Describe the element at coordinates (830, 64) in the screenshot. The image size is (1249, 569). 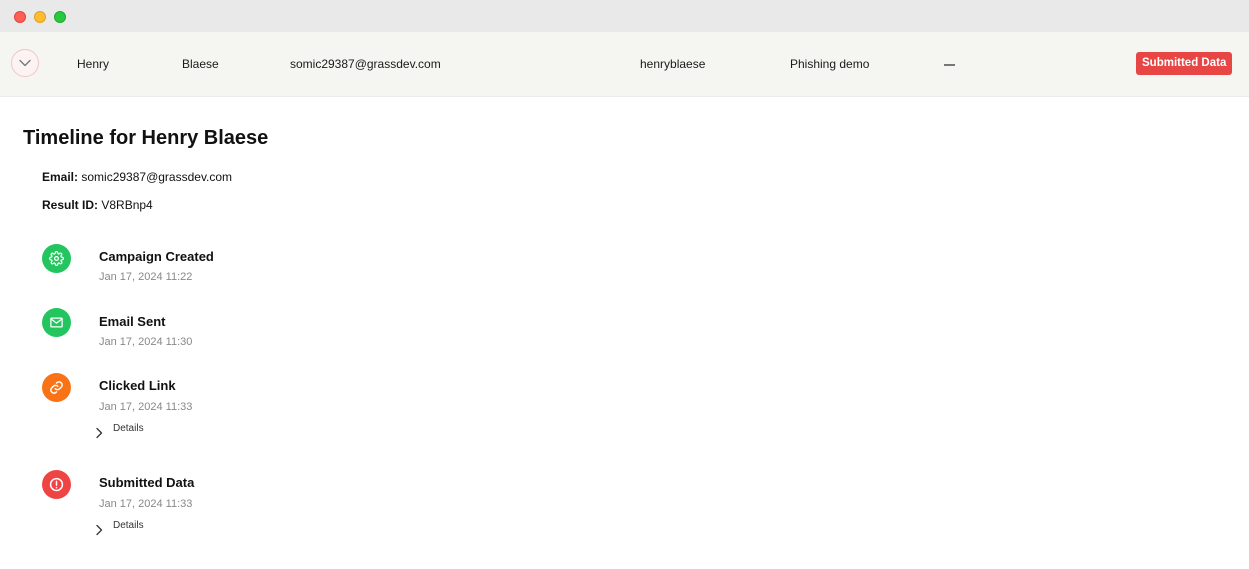
I see `position-cell: Phishing demo` at that location.